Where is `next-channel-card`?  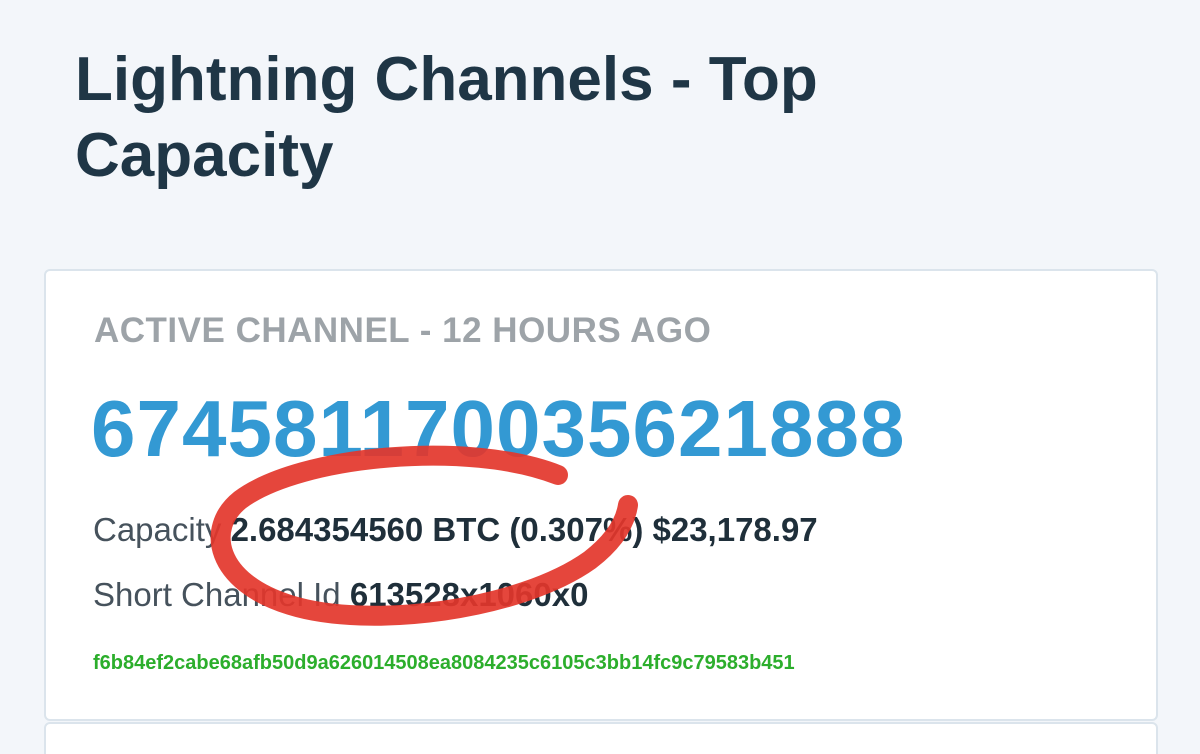 next-channel-card is located at coordinates (601, 738).